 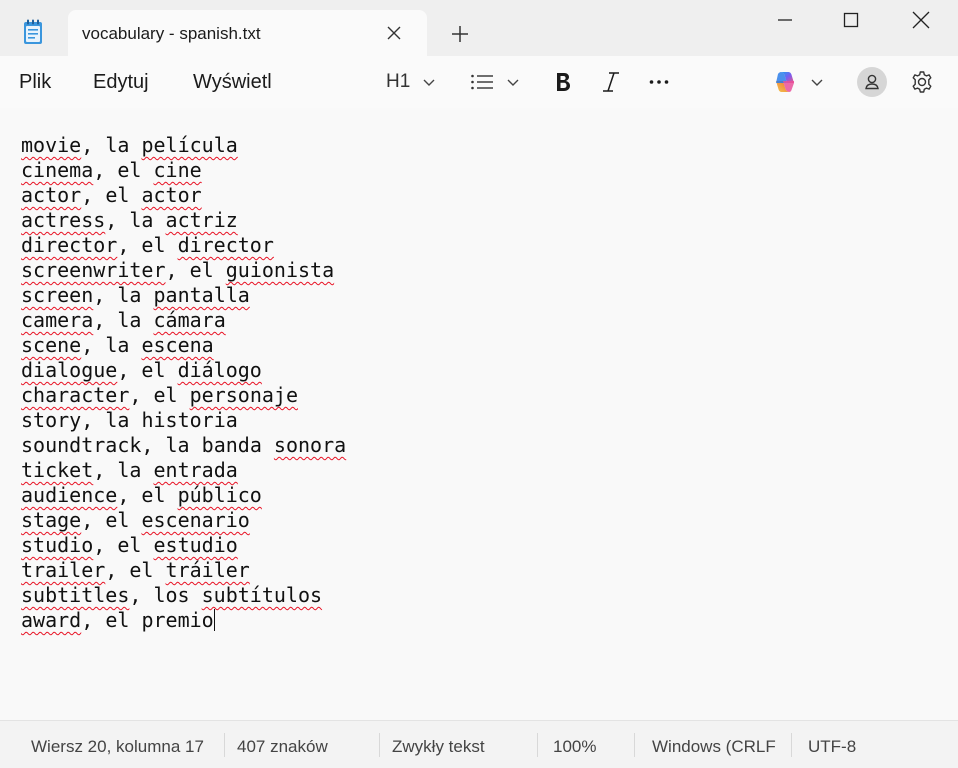 I want to click on misspelled-word: actress, so click(x=63, y=220).